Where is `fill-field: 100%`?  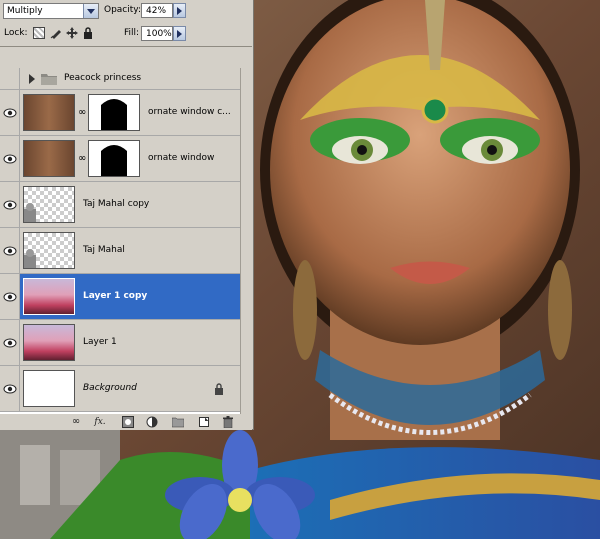
fill-field: 100% is located at coordinates (157, 33).